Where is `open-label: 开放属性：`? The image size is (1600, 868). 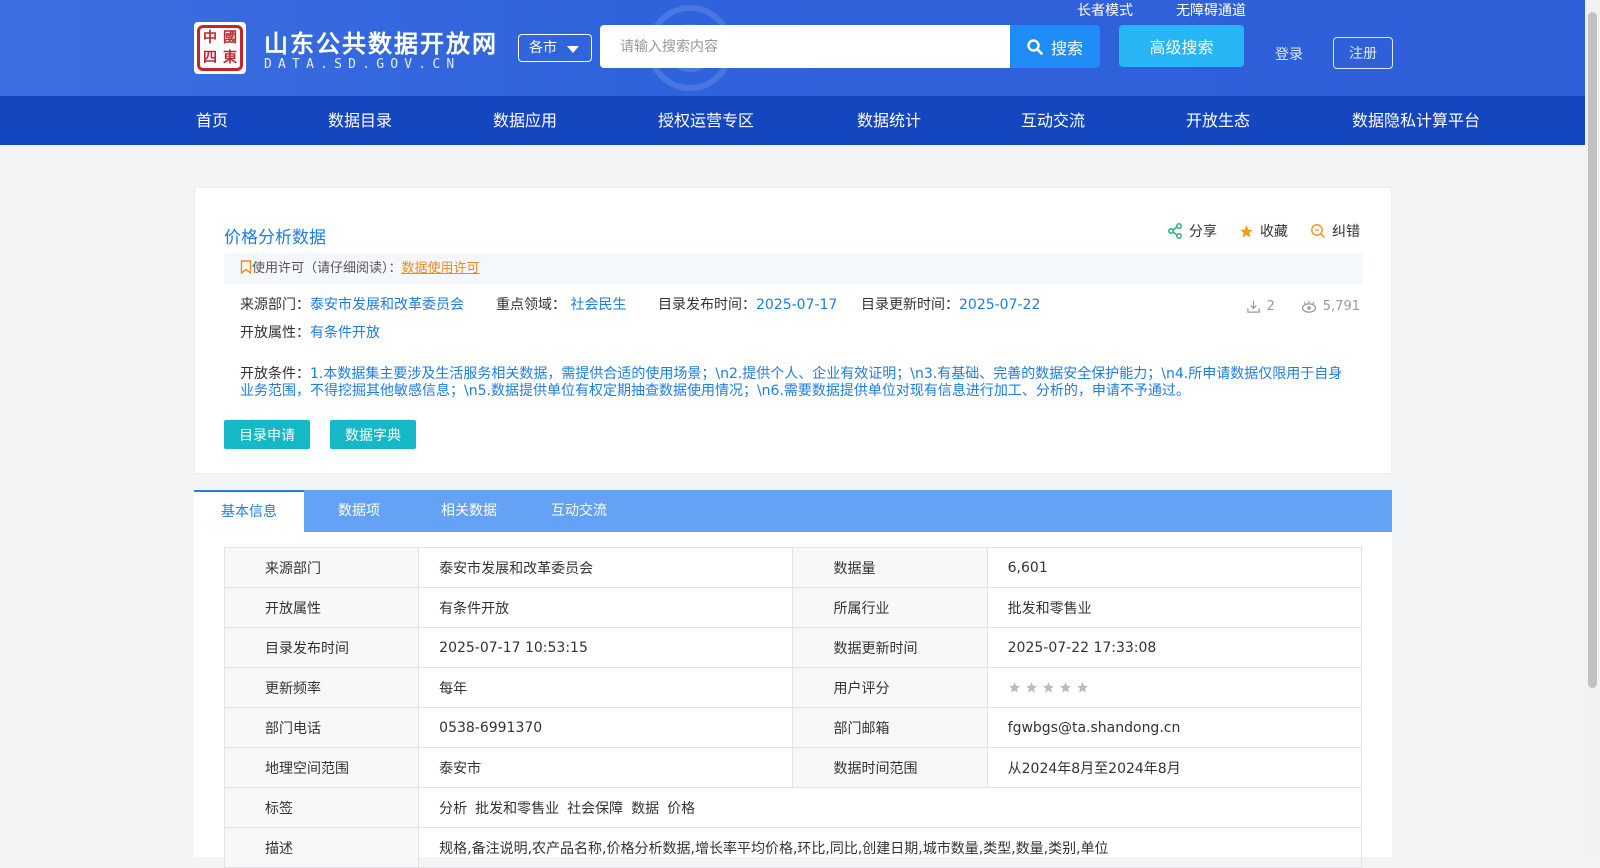 open-label: 开放属性： is located at coordinates (275, 333).